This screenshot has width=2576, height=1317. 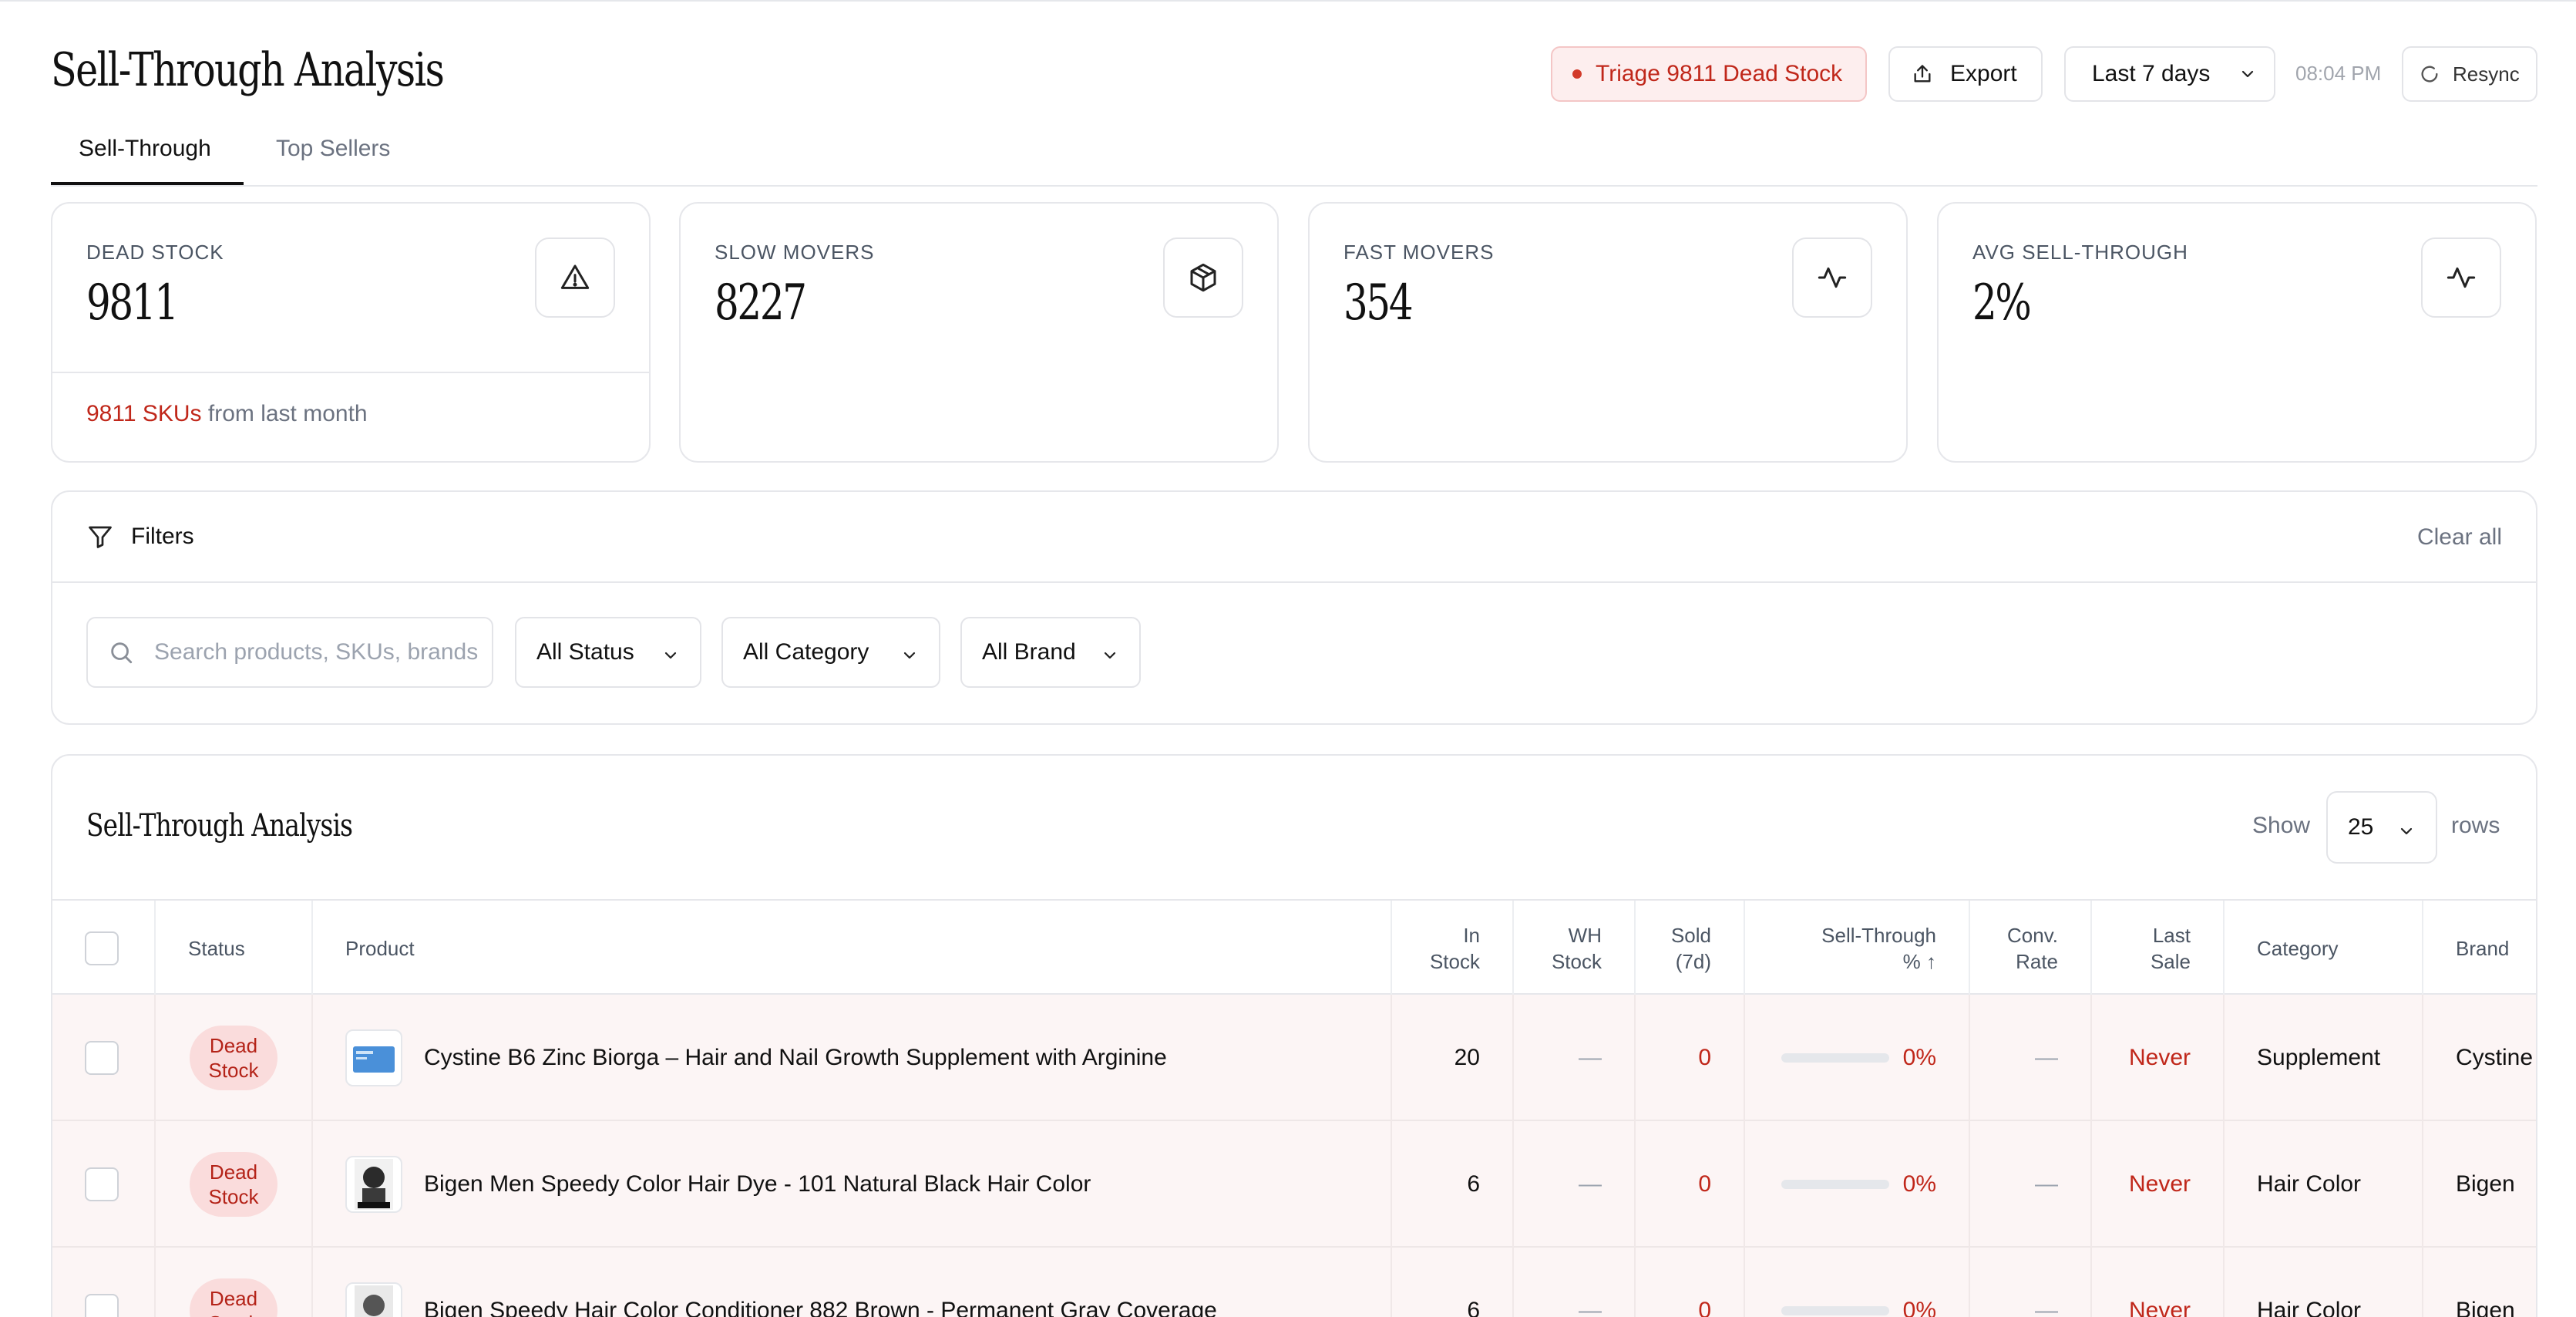 What do you see at coordinates (144, 413) in the screenshot?
I see `stat-footer-highlight: 9811 SKUs` at bounding box center [144, 413].